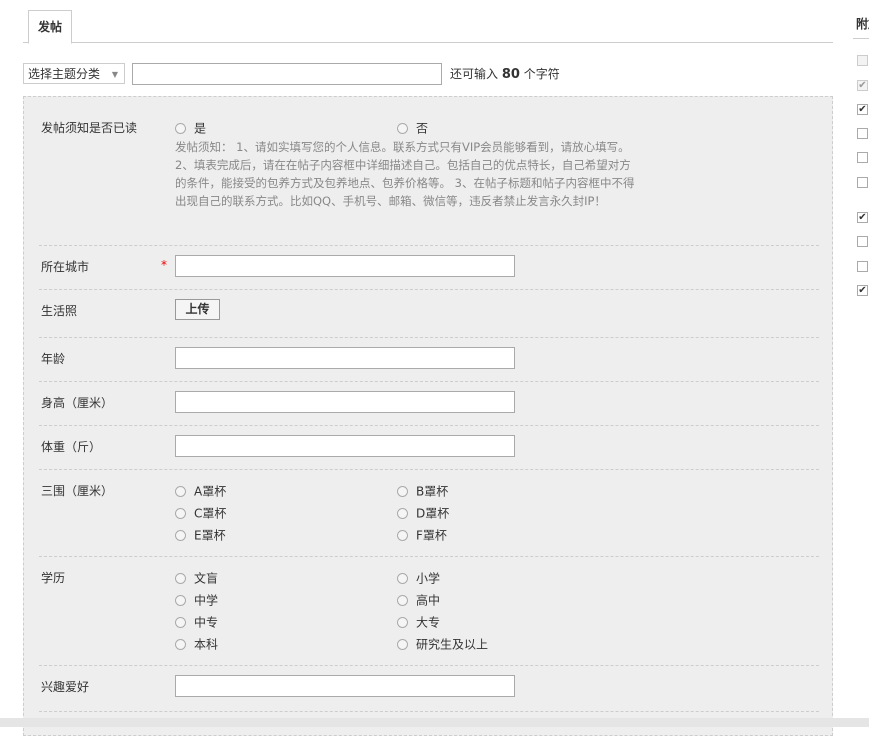 This screenshot has height=736, width=869. Describe the element at coordinates (206, 578) in the screenshot. I see `radio-label: 文盲` at that location.